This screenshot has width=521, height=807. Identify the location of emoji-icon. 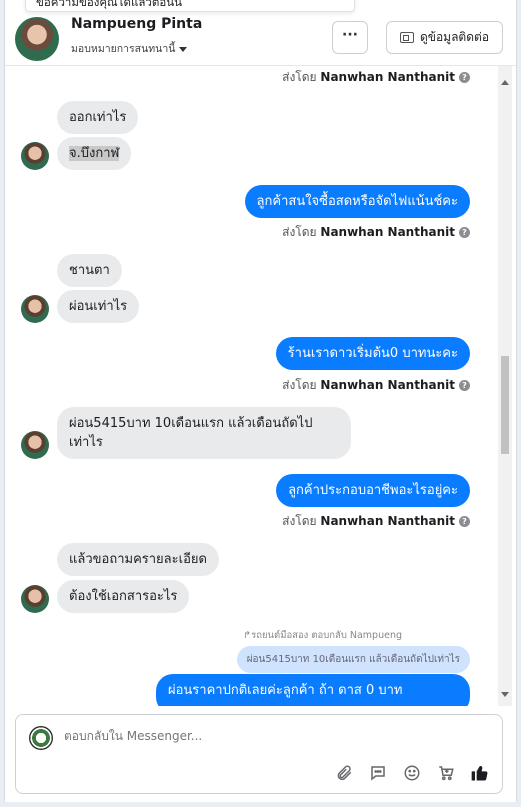
(412, 773).